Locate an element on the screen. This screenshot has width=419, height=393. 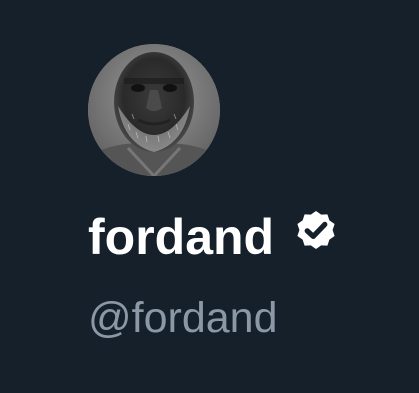
verified-badge-icon is located at coordinates (316, 230).